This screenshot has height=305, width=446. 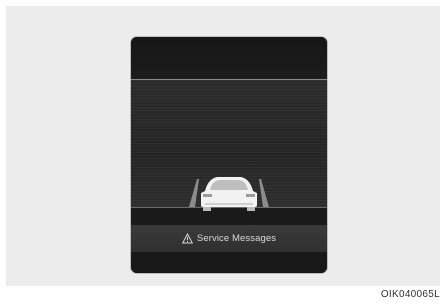 I want to click on vehicle-graphic, so click(x=229, y=194).